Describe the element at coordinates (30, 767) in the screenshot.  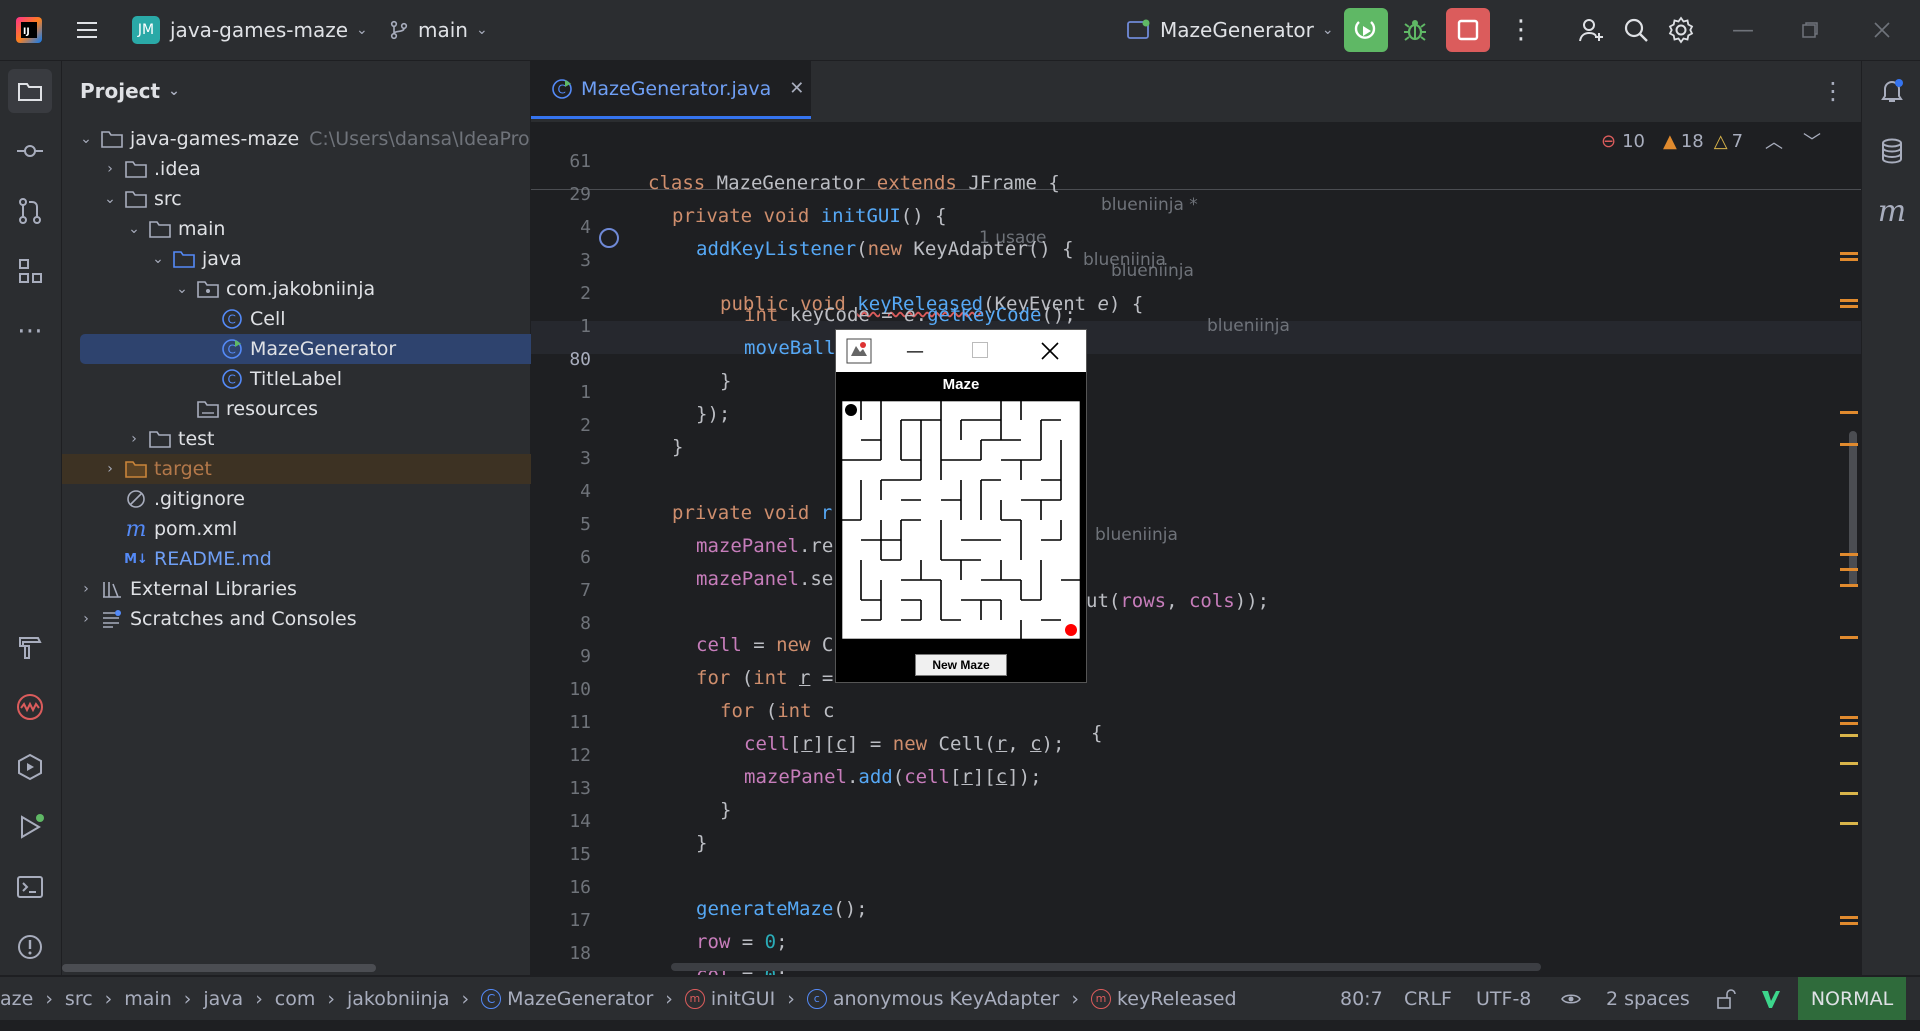
I see `services-tool-icon` at that location.